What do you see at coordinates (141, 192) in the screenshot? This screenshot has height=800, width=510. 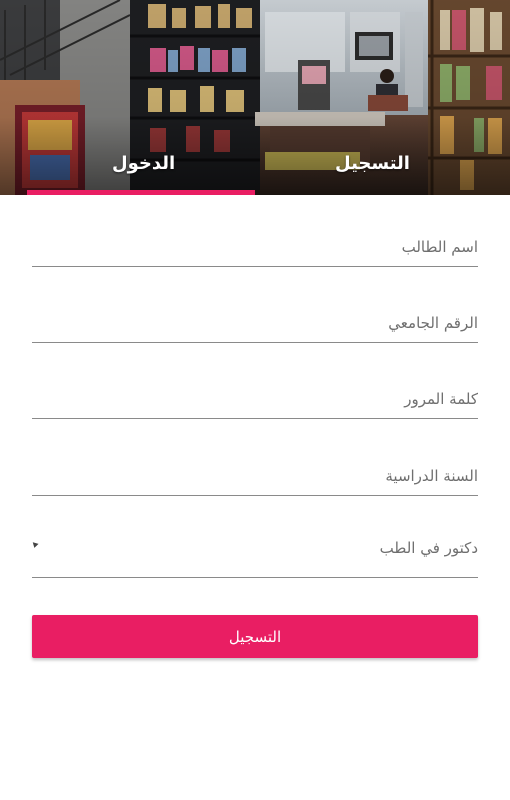 I see `active-tab-indicator` at bounding box center [141, 192].